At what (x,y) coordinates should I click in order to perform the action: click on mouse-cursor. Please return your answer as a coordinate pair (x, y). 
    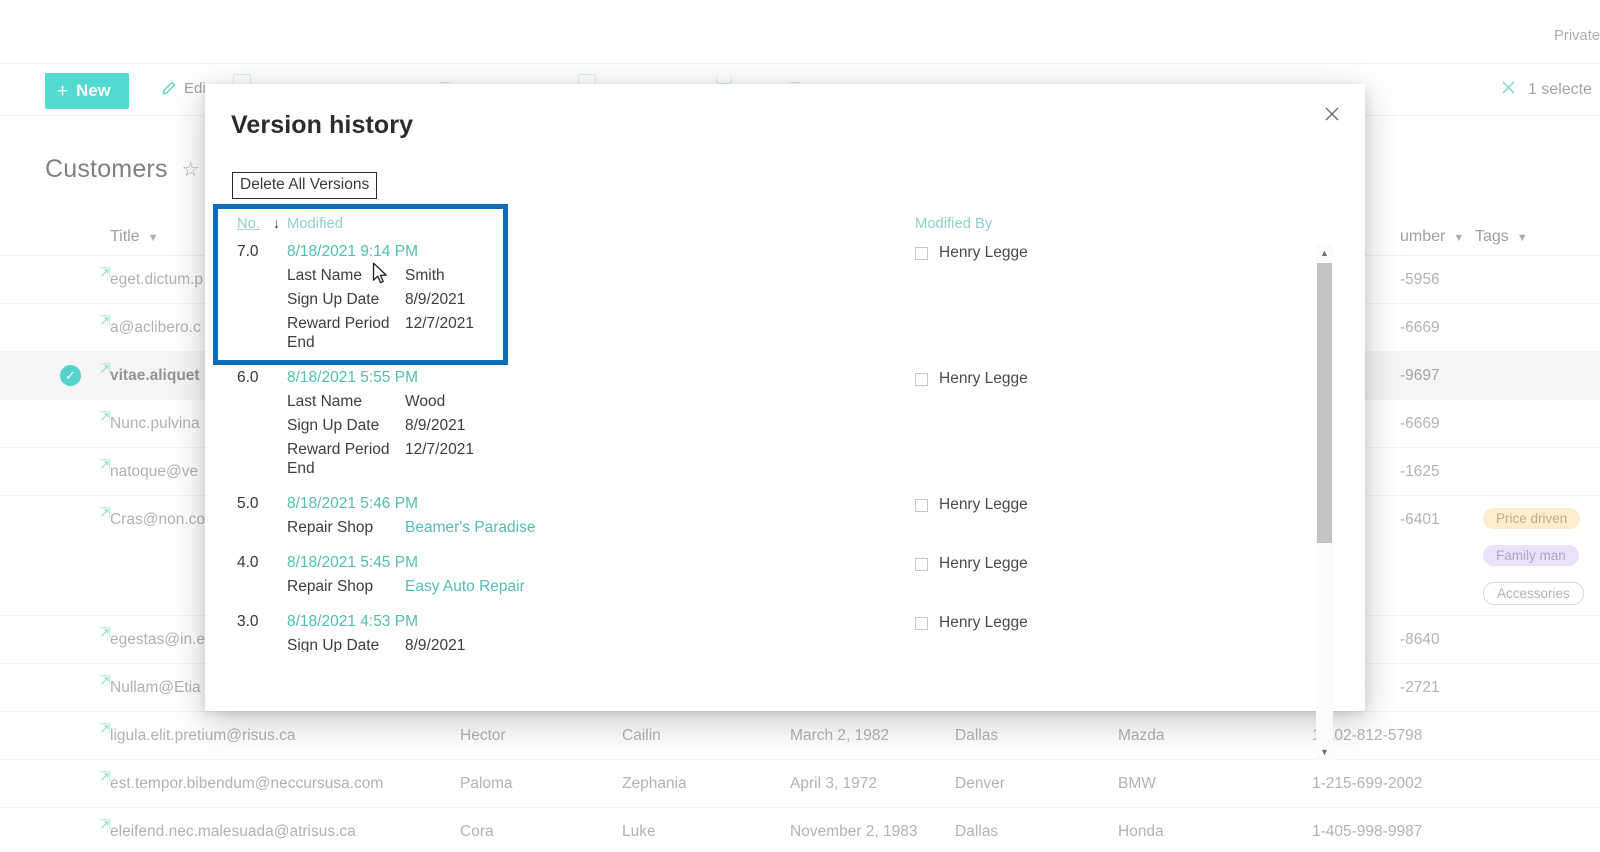
    Looking at the image, I should click on (381, 276).